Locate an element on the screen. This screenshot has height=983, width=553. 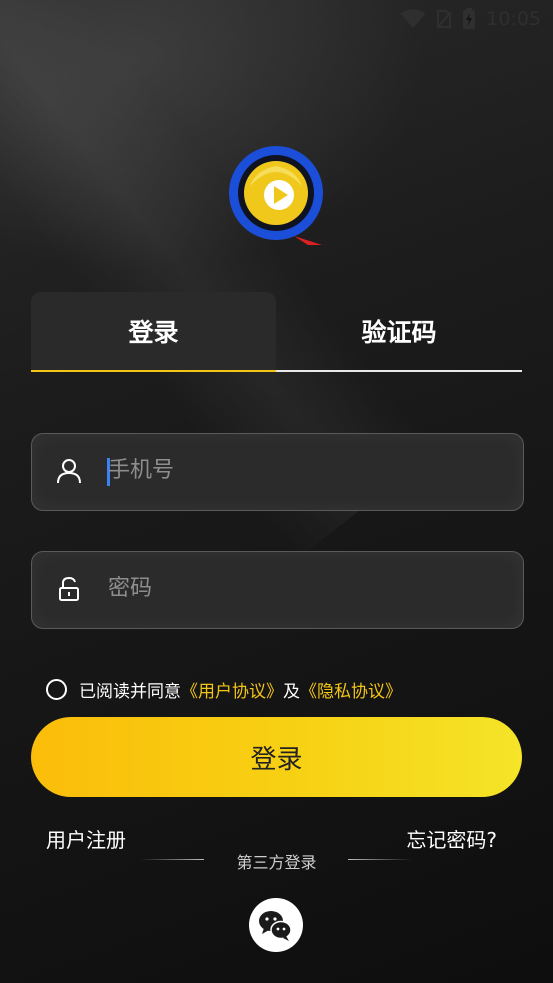
tab-verification-code: 验证码 is located at coordinates (399, 331).